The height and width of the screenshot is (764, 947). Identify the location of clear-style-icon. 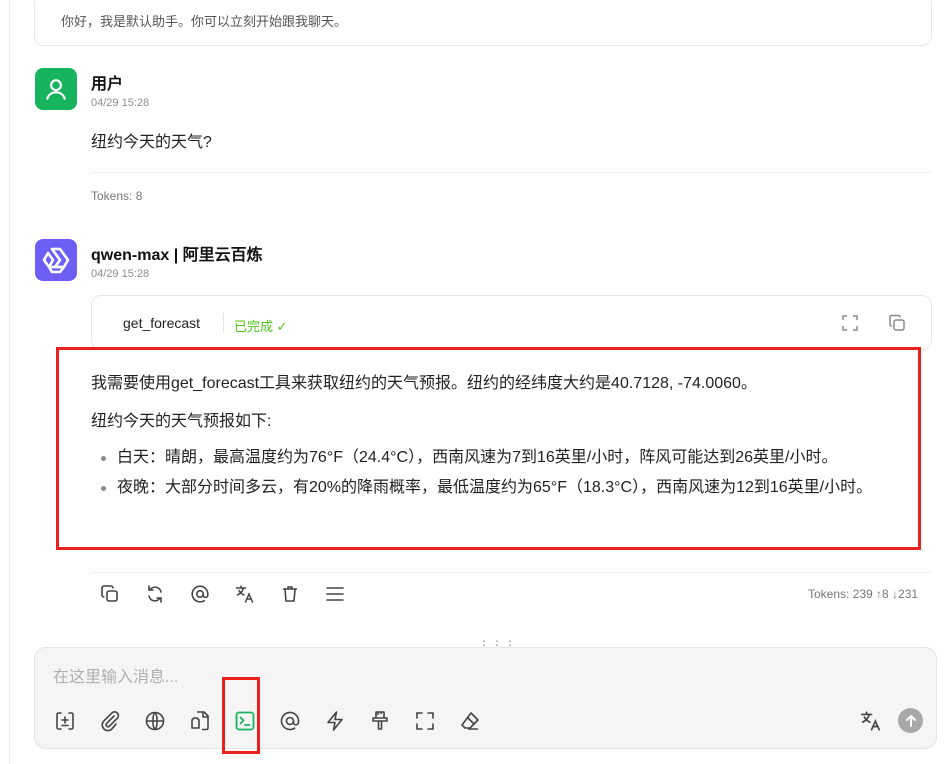
(391, 721).